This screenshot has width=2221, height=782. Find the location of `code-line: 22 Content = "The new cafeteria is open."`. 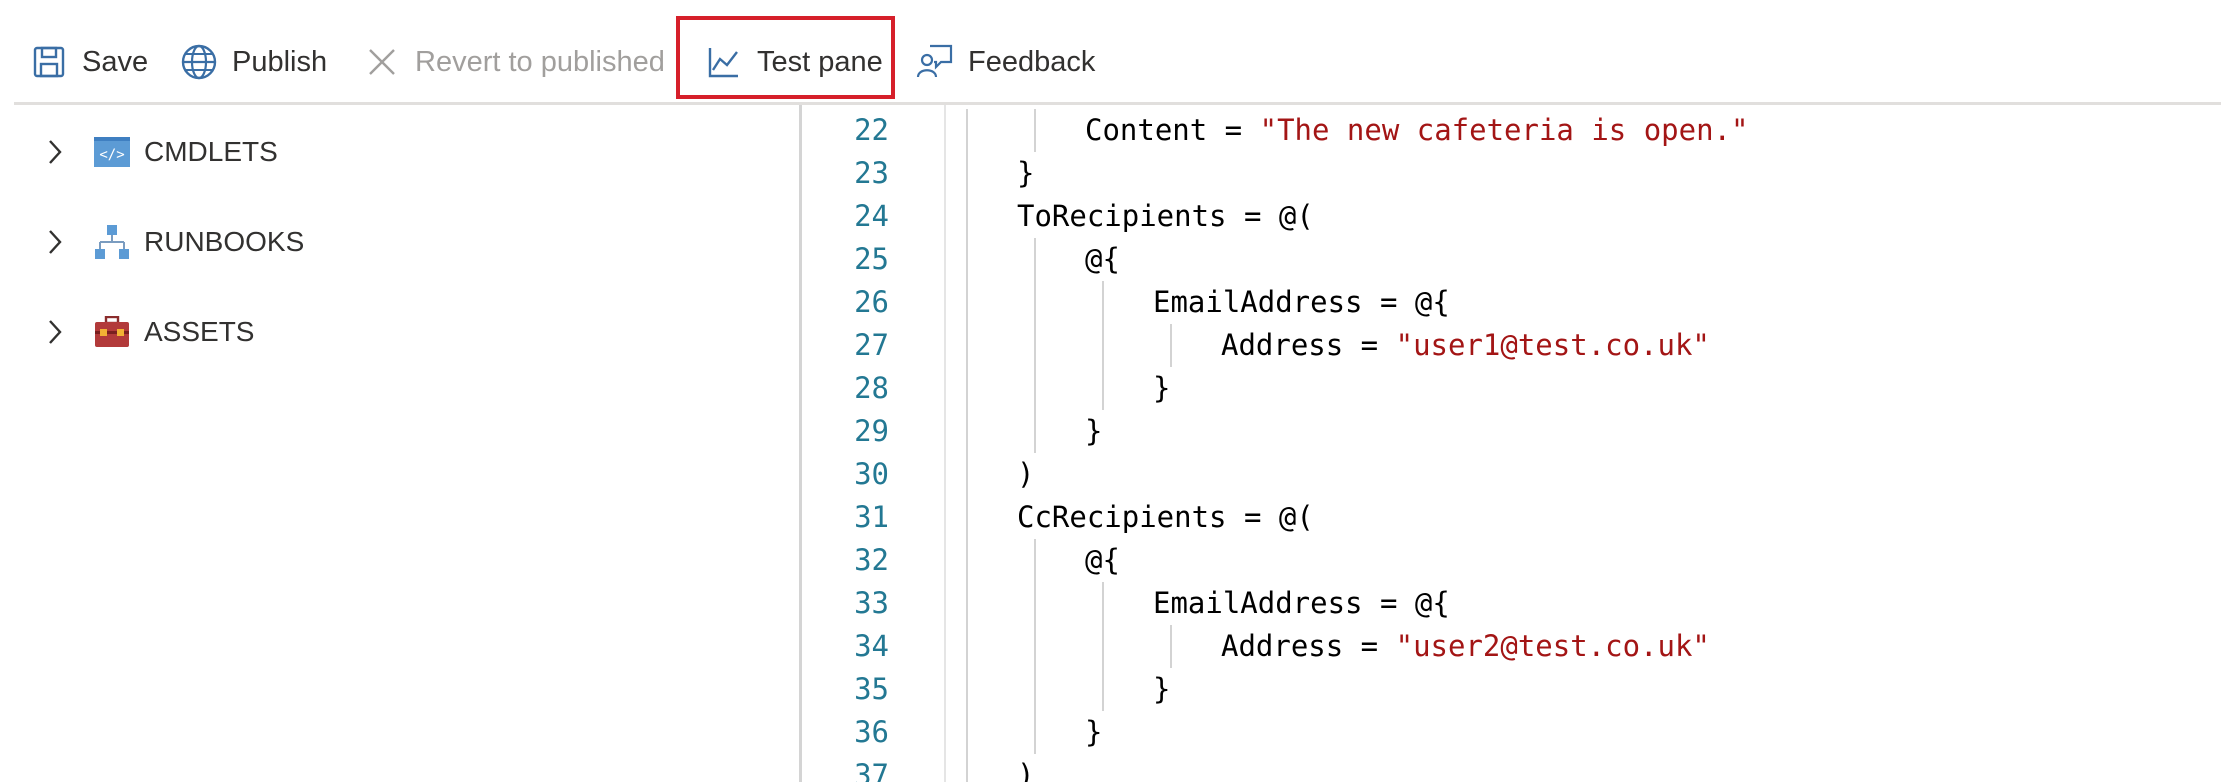

code-line: 22 Content = "The new cafeteria is open." is located at coordinates (1510, 130).